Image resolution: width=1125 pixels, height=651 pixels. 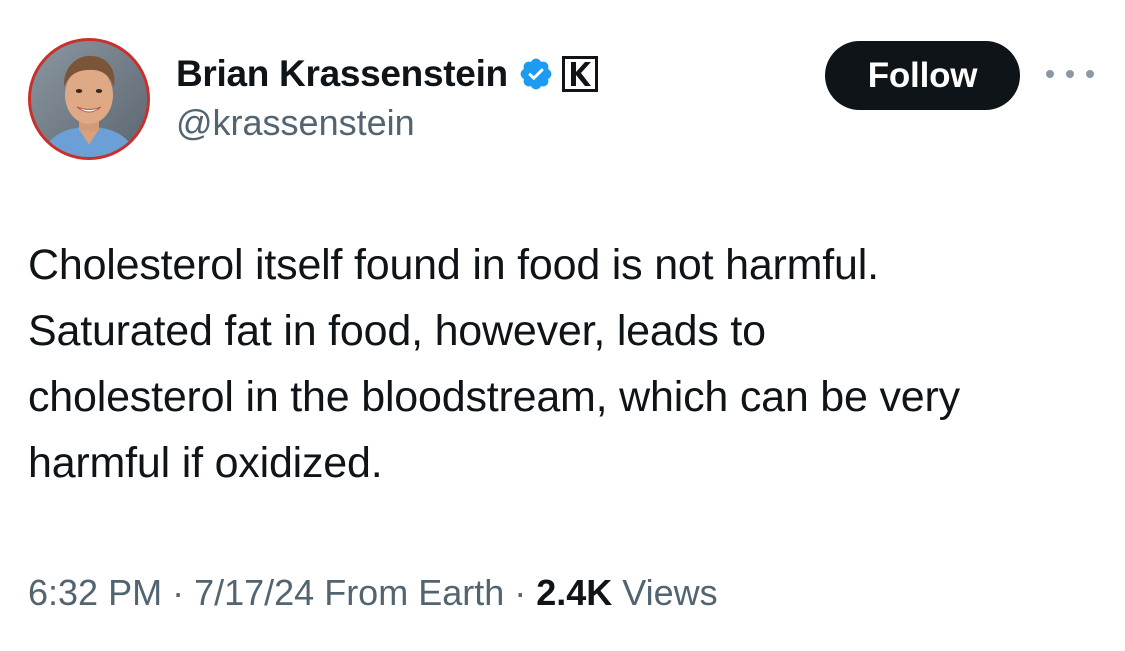 What do you see at coordinates (397, 331) in the screenshot?
I see `tweet-text-line: Saturated fat in food, however, leads to` at bounding box center [397, 331].